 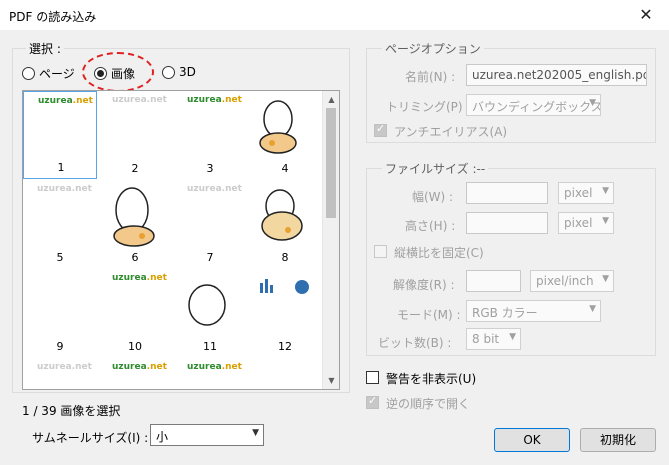 I want to click on constrain-label: 縦横比を固定(C), so click(x=439, y=253).